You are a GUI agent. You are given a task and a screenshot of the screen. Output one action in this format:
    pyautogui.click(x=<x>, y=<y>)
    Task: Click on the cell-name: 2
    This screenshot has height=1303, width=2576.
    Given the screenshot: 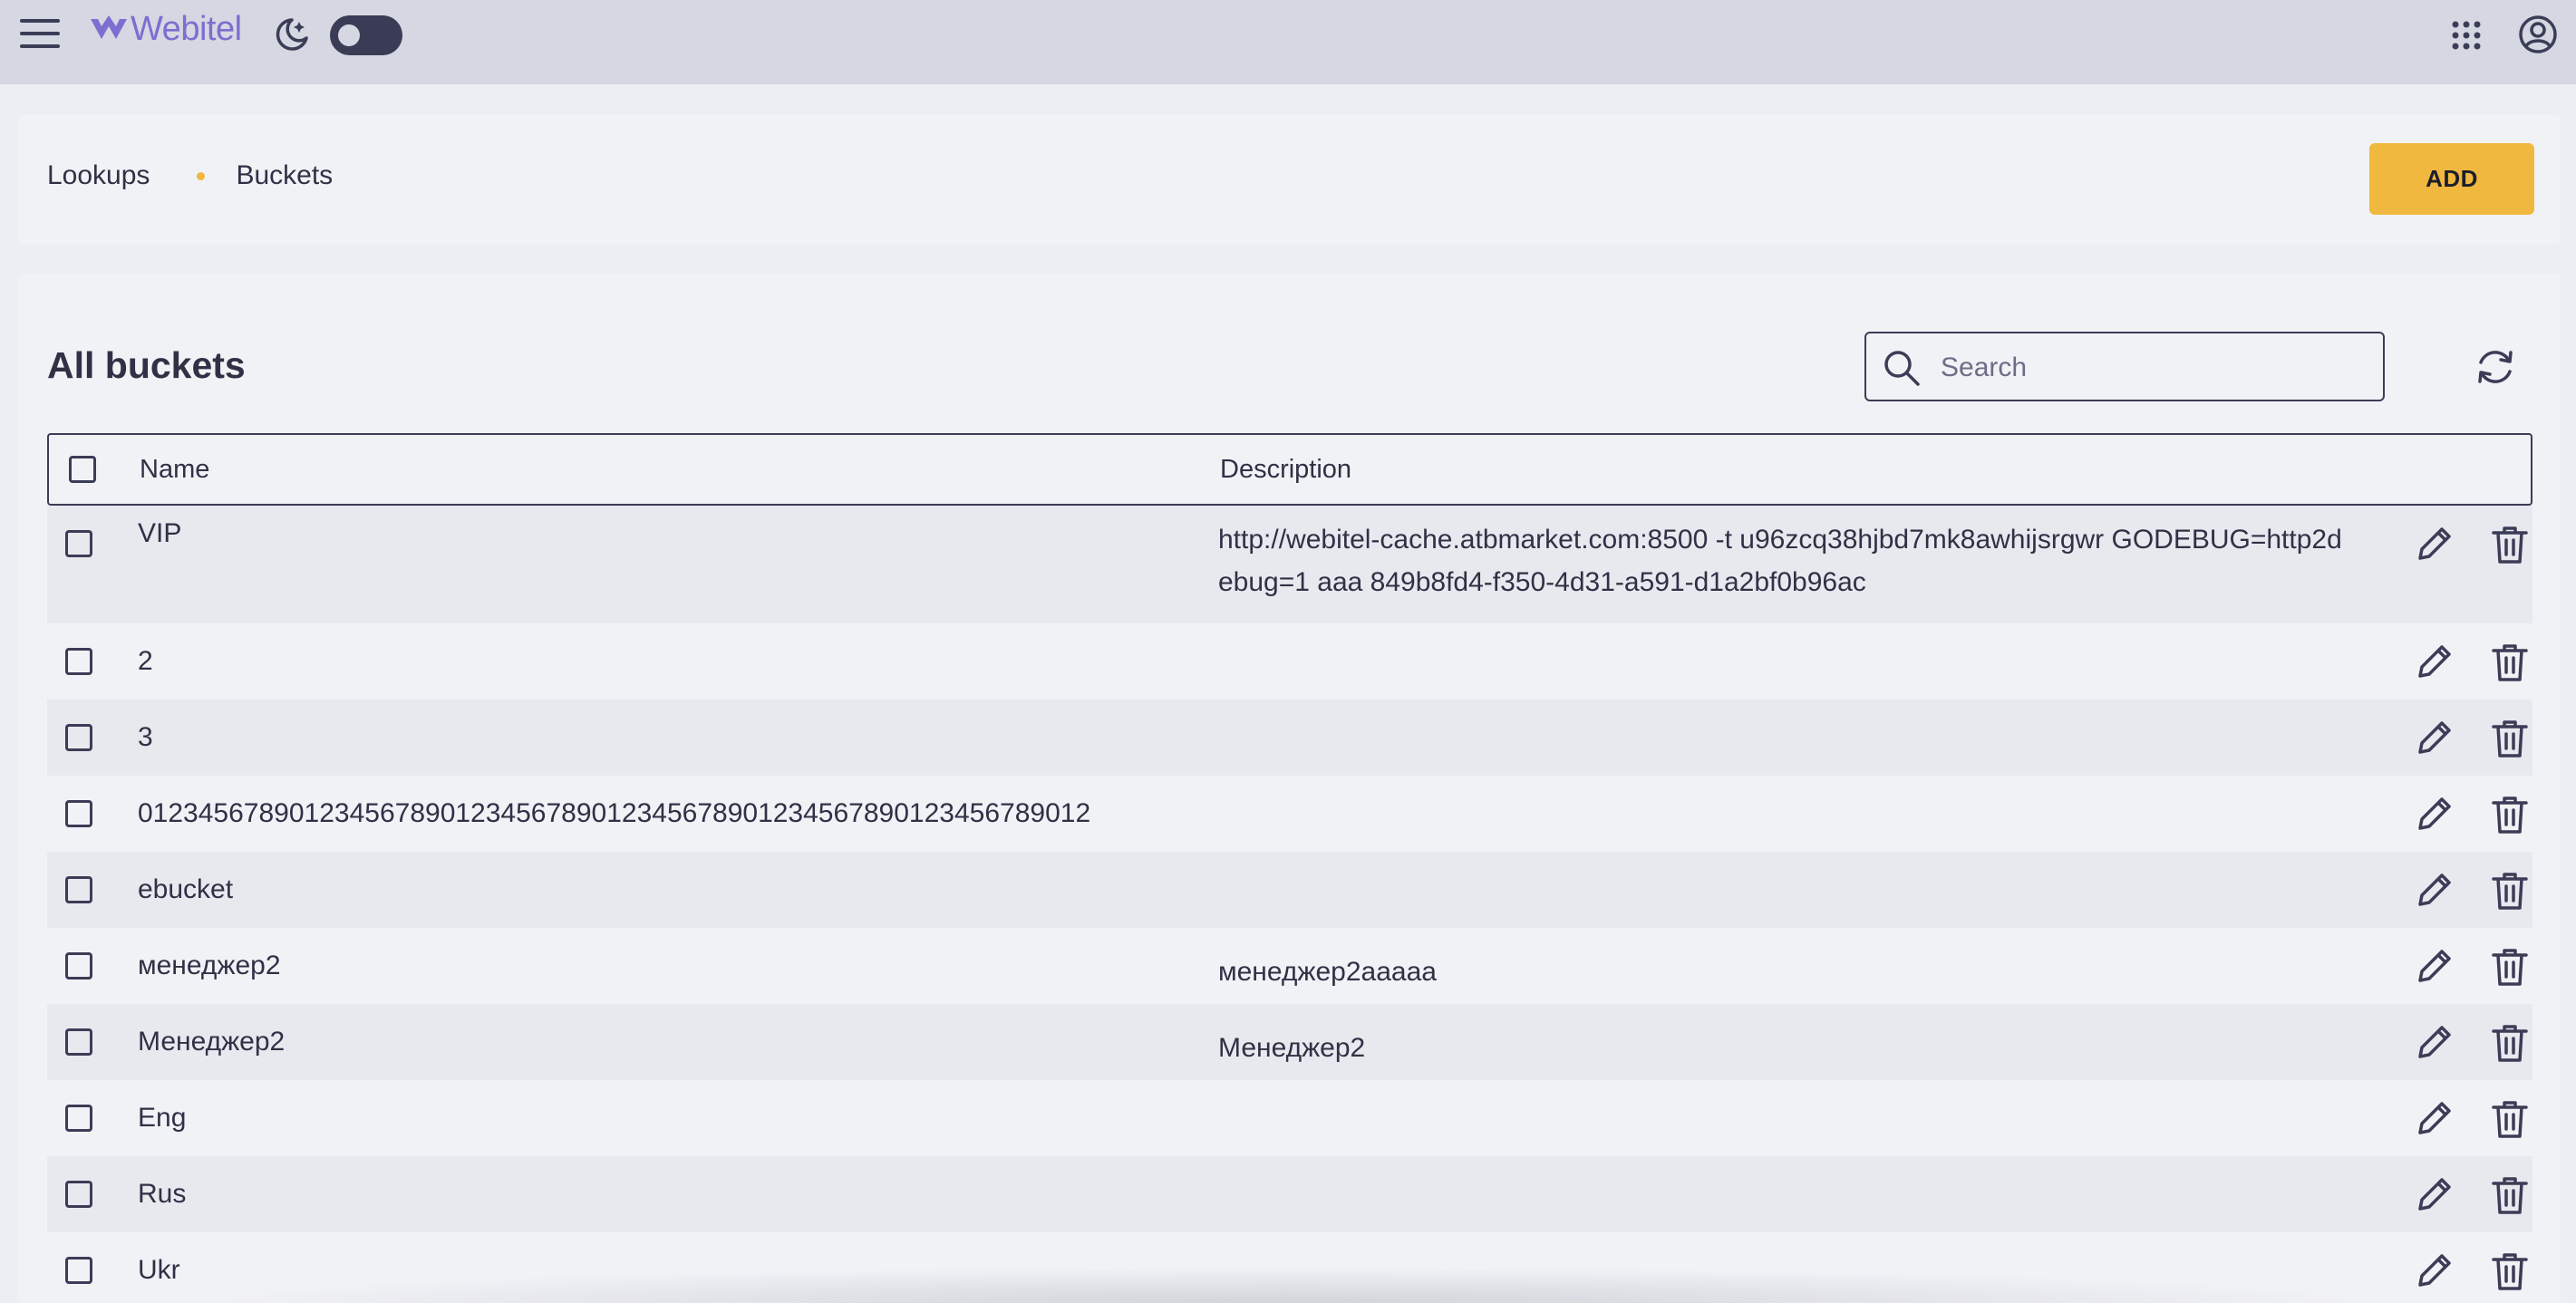 What is the action you would take?
    pyautogui.click(x=145, y=661)
    